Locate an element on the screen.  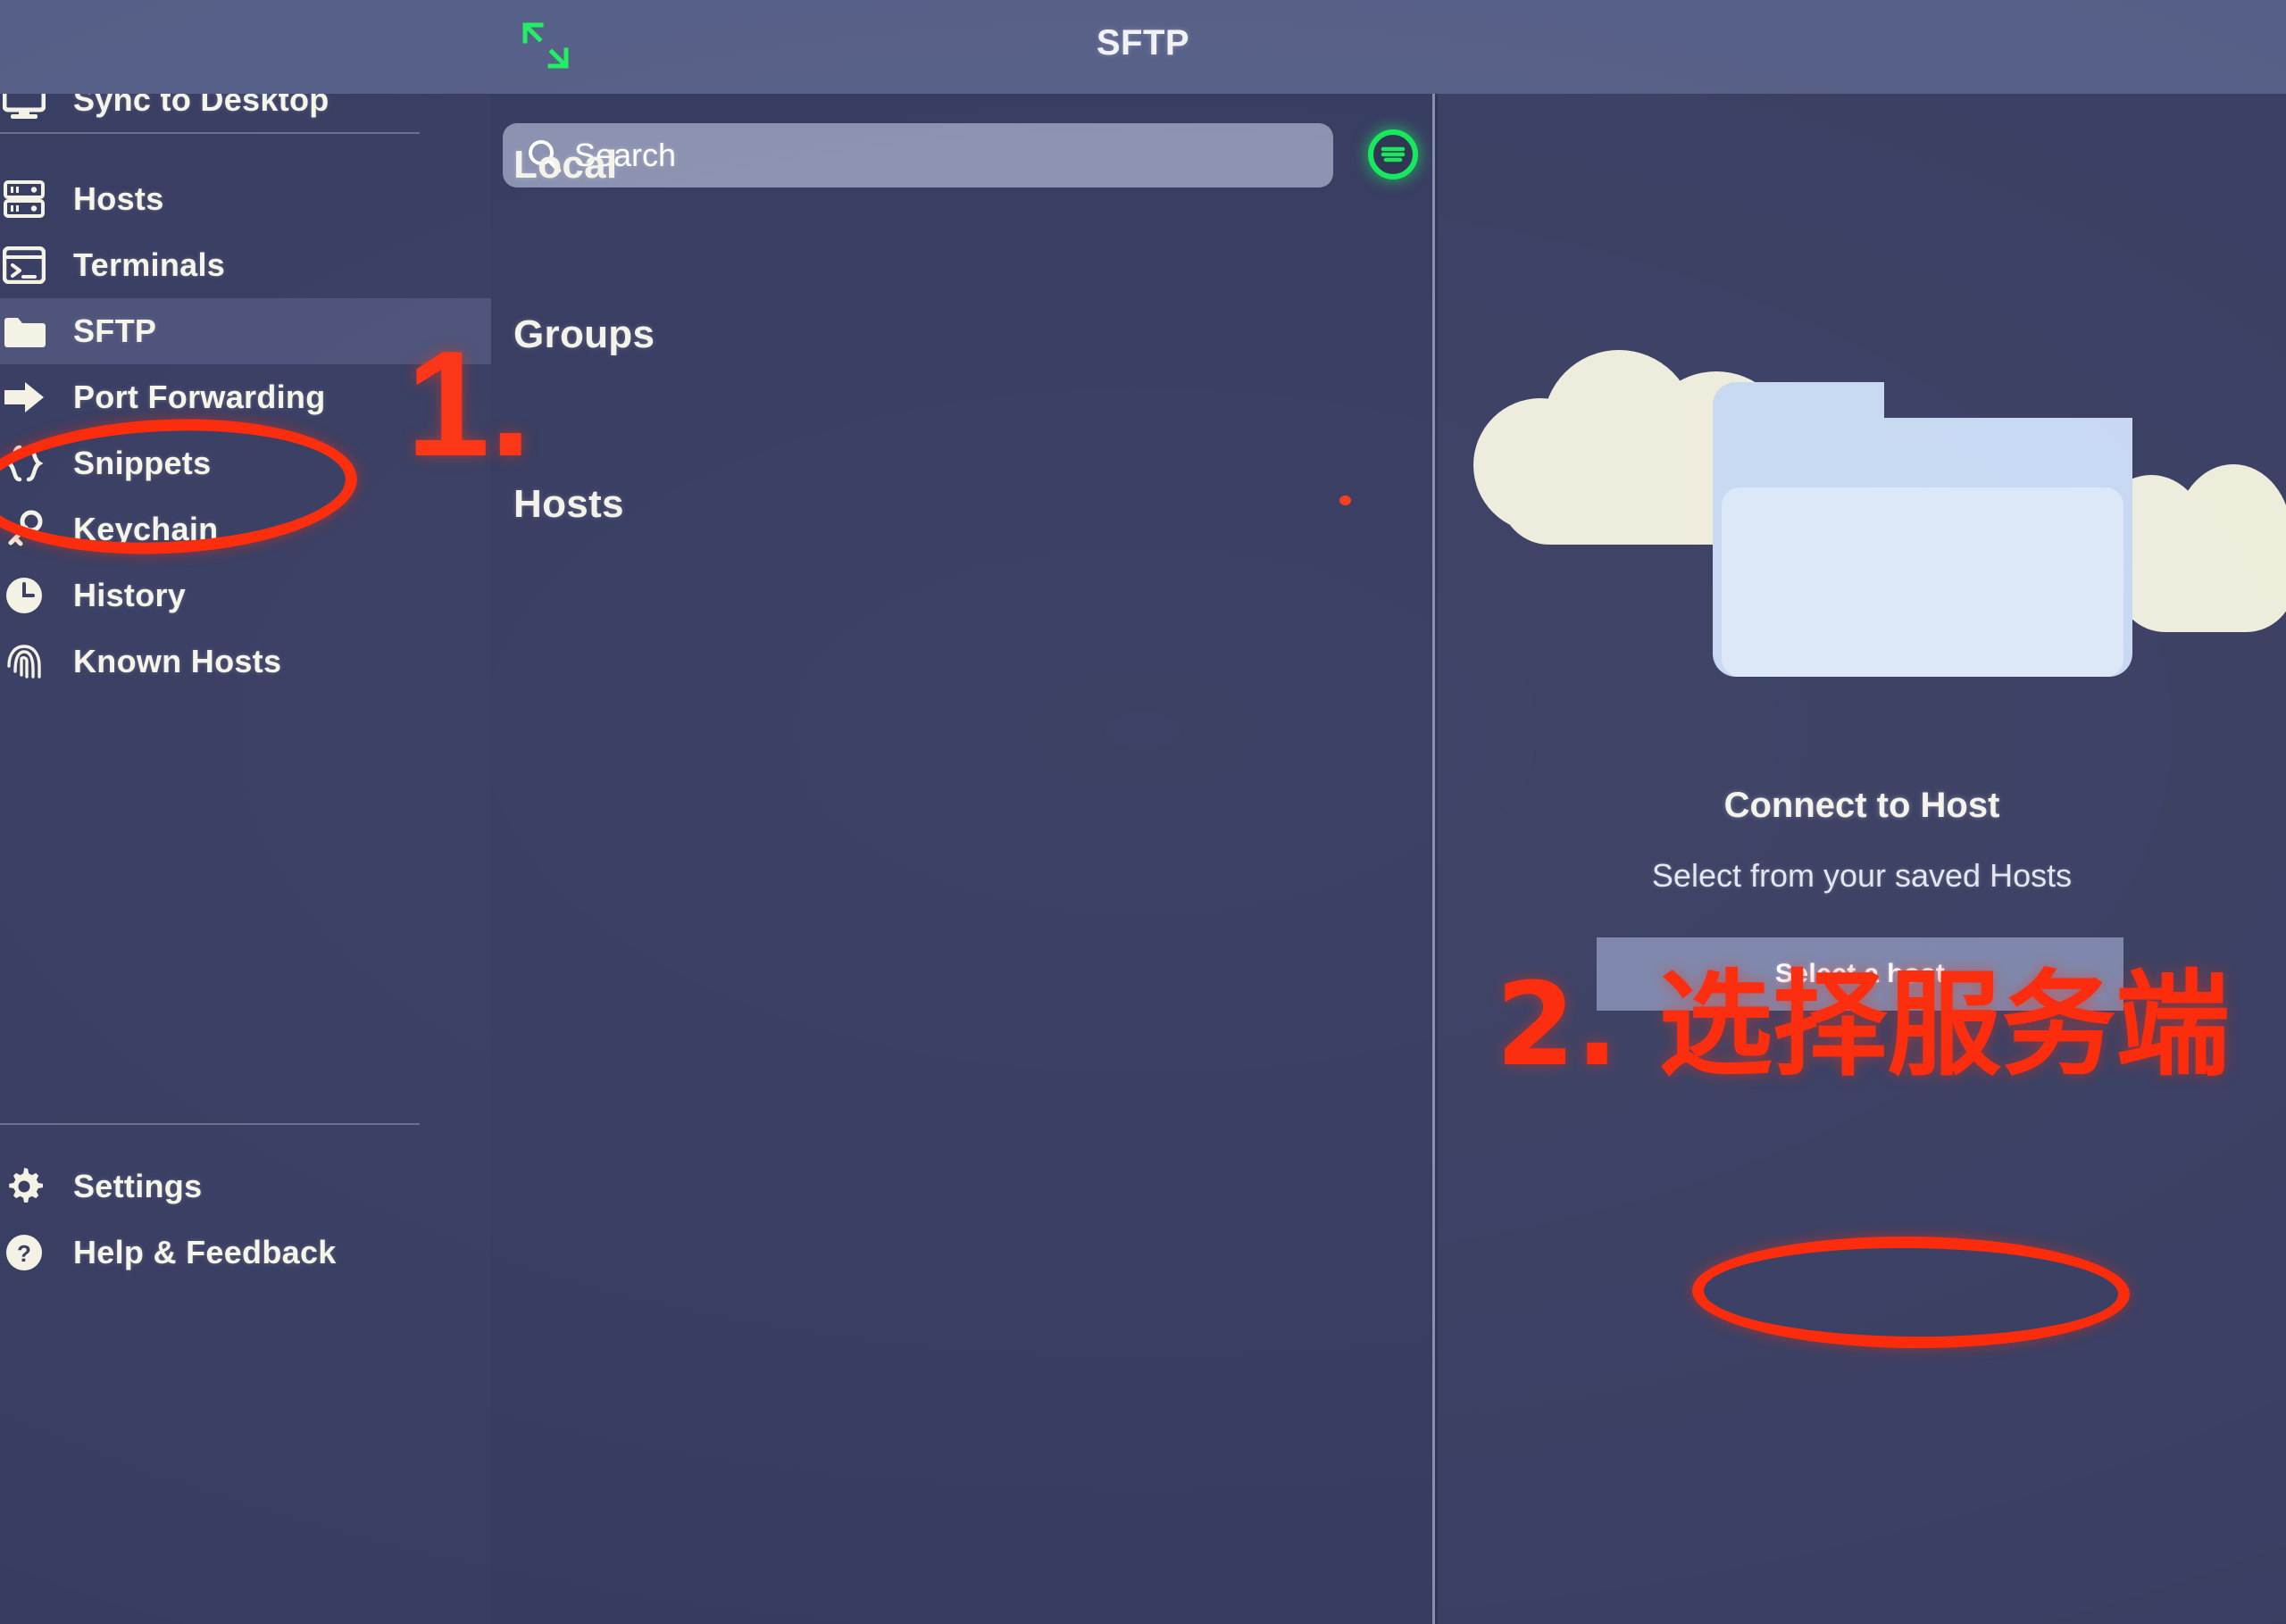
cloud-shape is located at coordinates (2201, 583).